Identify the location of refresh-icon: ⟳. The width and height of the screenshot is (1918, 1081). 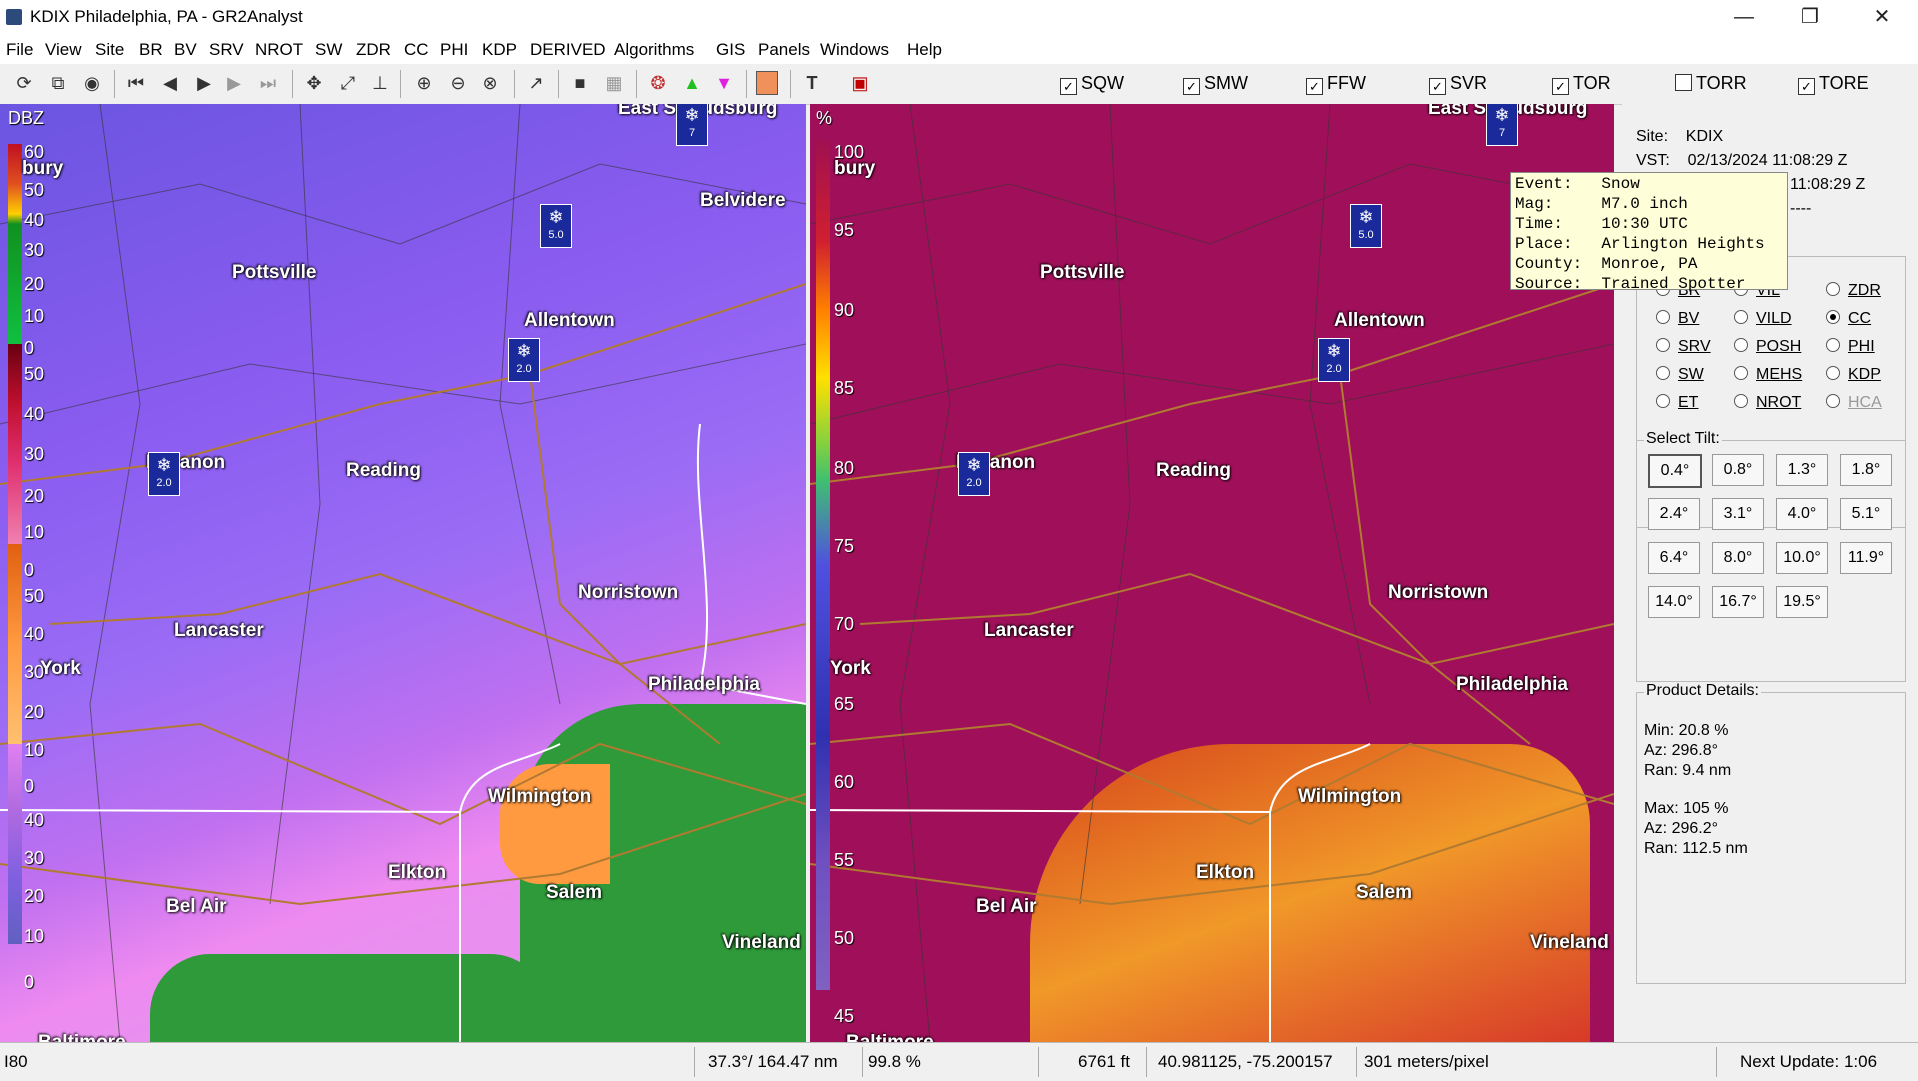
(24, 83).